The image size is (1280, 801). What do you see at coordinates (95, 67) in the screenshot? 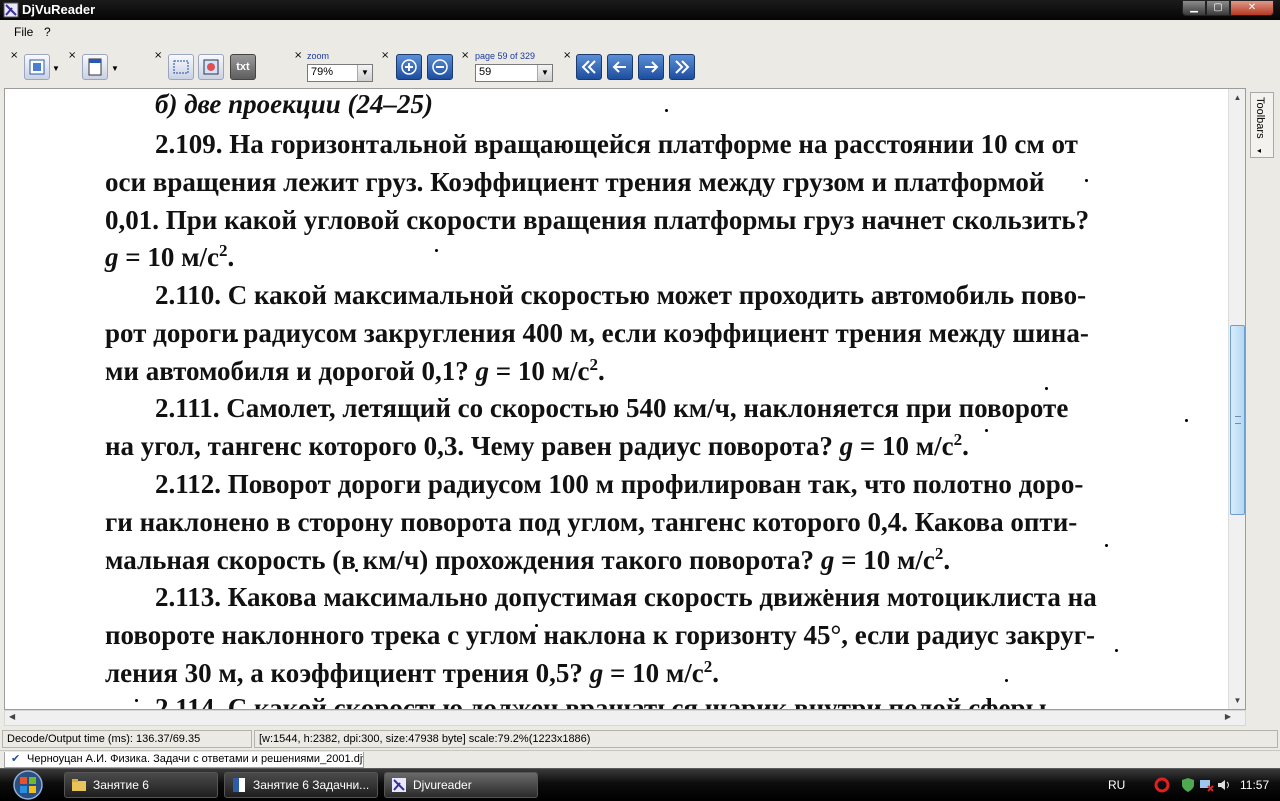
I see `page-layout-button` at bounding box center [95, 67].